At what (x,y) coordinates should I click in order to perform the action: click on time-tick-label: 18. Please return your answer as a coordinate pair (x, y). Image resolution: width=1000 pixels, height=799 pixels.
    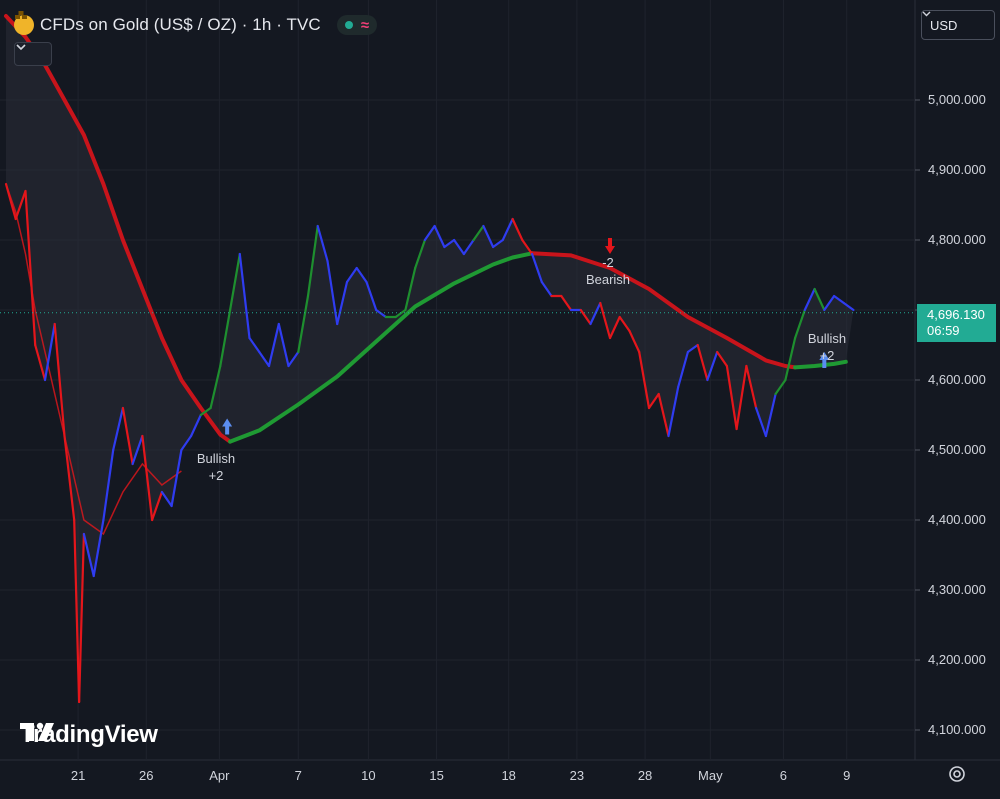
    Looking at the image, I should click on (508, 775).